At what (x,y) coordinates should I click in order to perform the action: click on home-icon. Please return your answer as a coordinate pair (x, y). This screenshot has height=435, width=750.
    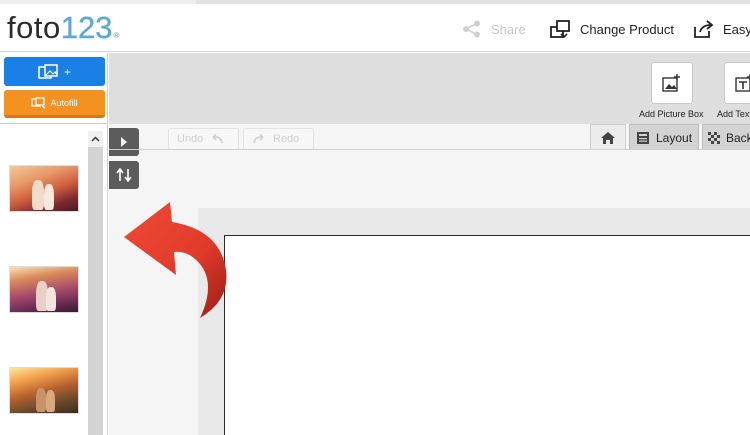
    Looking at the image, I should click on (608, 137).